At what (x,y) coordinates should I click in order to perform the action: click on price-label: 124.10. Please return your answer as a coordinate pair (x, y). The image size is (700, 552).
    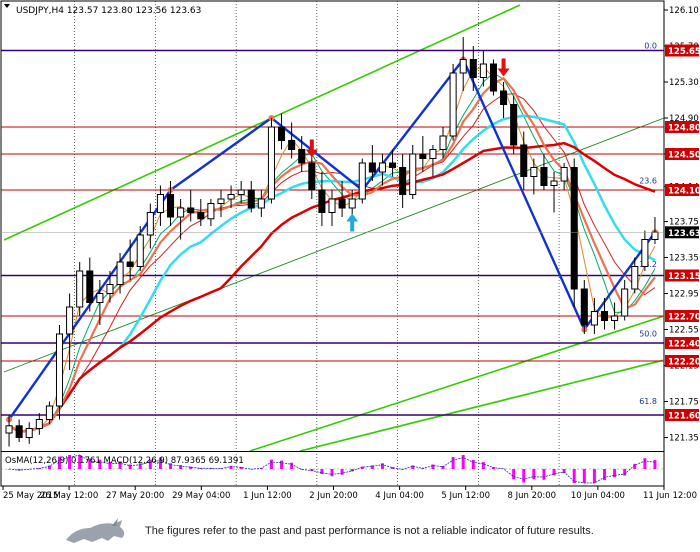
    Looking at the image, I should click on (682, 190).